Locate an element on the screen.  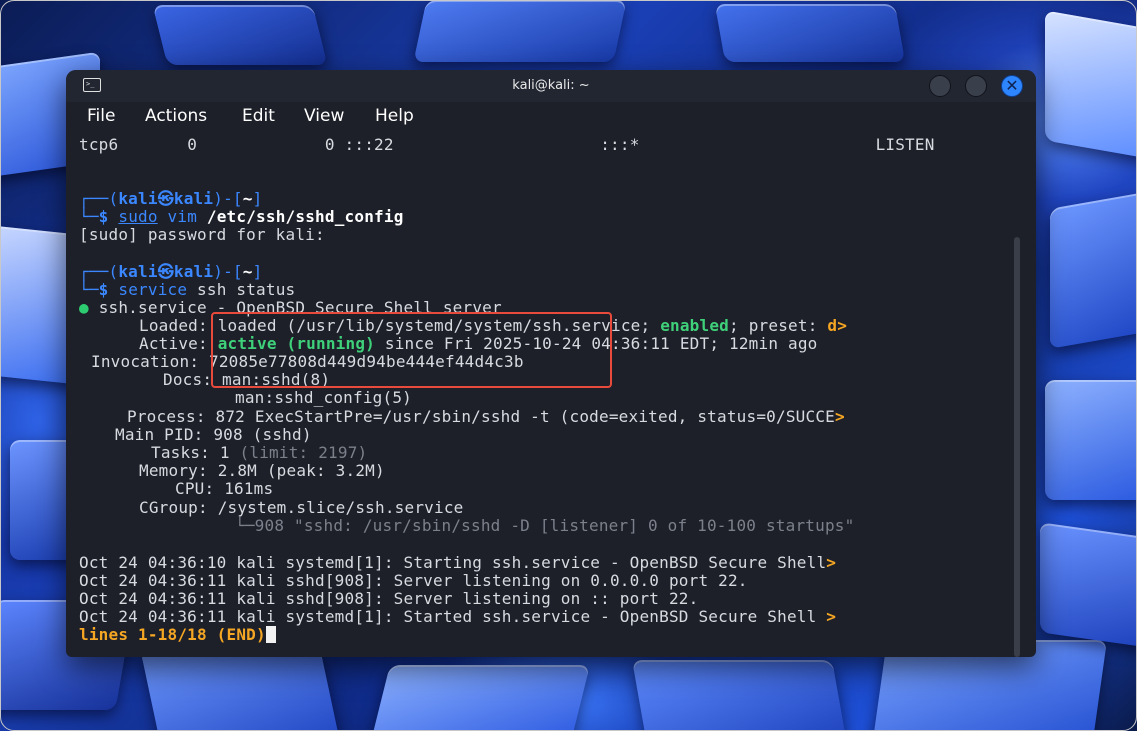
pager-status: lines 1-18/18 (END) is located at coordinates (172, 634).